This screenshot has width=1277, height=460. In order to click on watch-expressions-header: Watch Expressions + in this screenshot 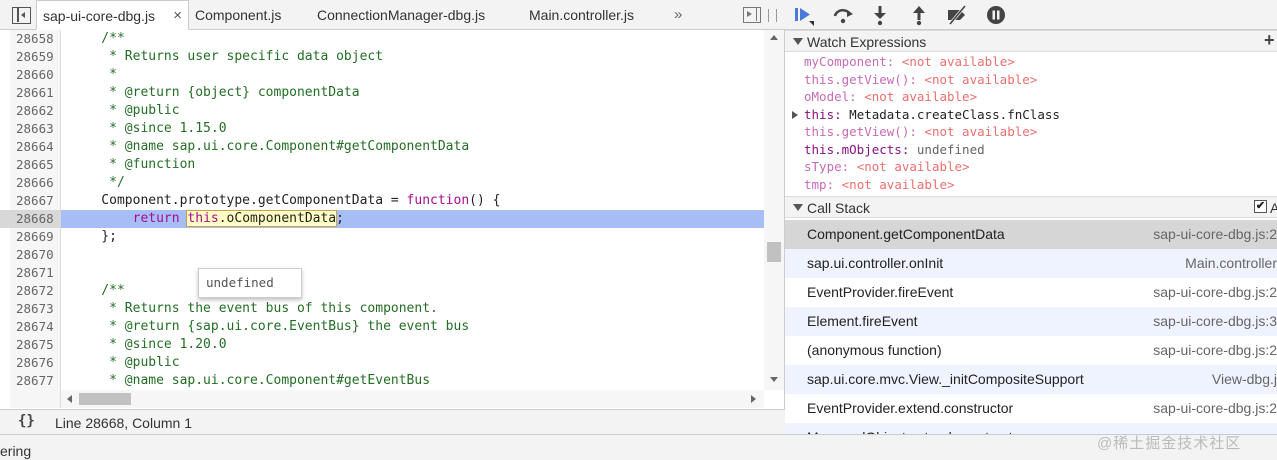, I will do `click(1031, 41)`.